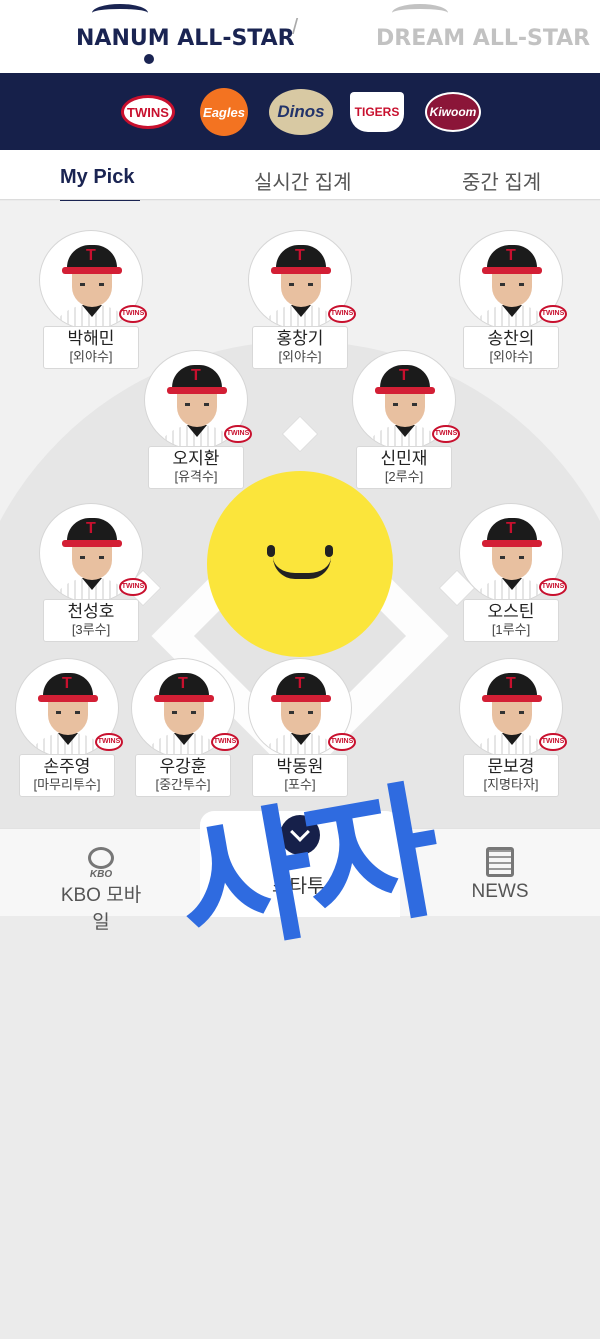  I want to click on league-header: NANUM ALL-STAR / DREAM ALL-STAR, so click(300, 36).